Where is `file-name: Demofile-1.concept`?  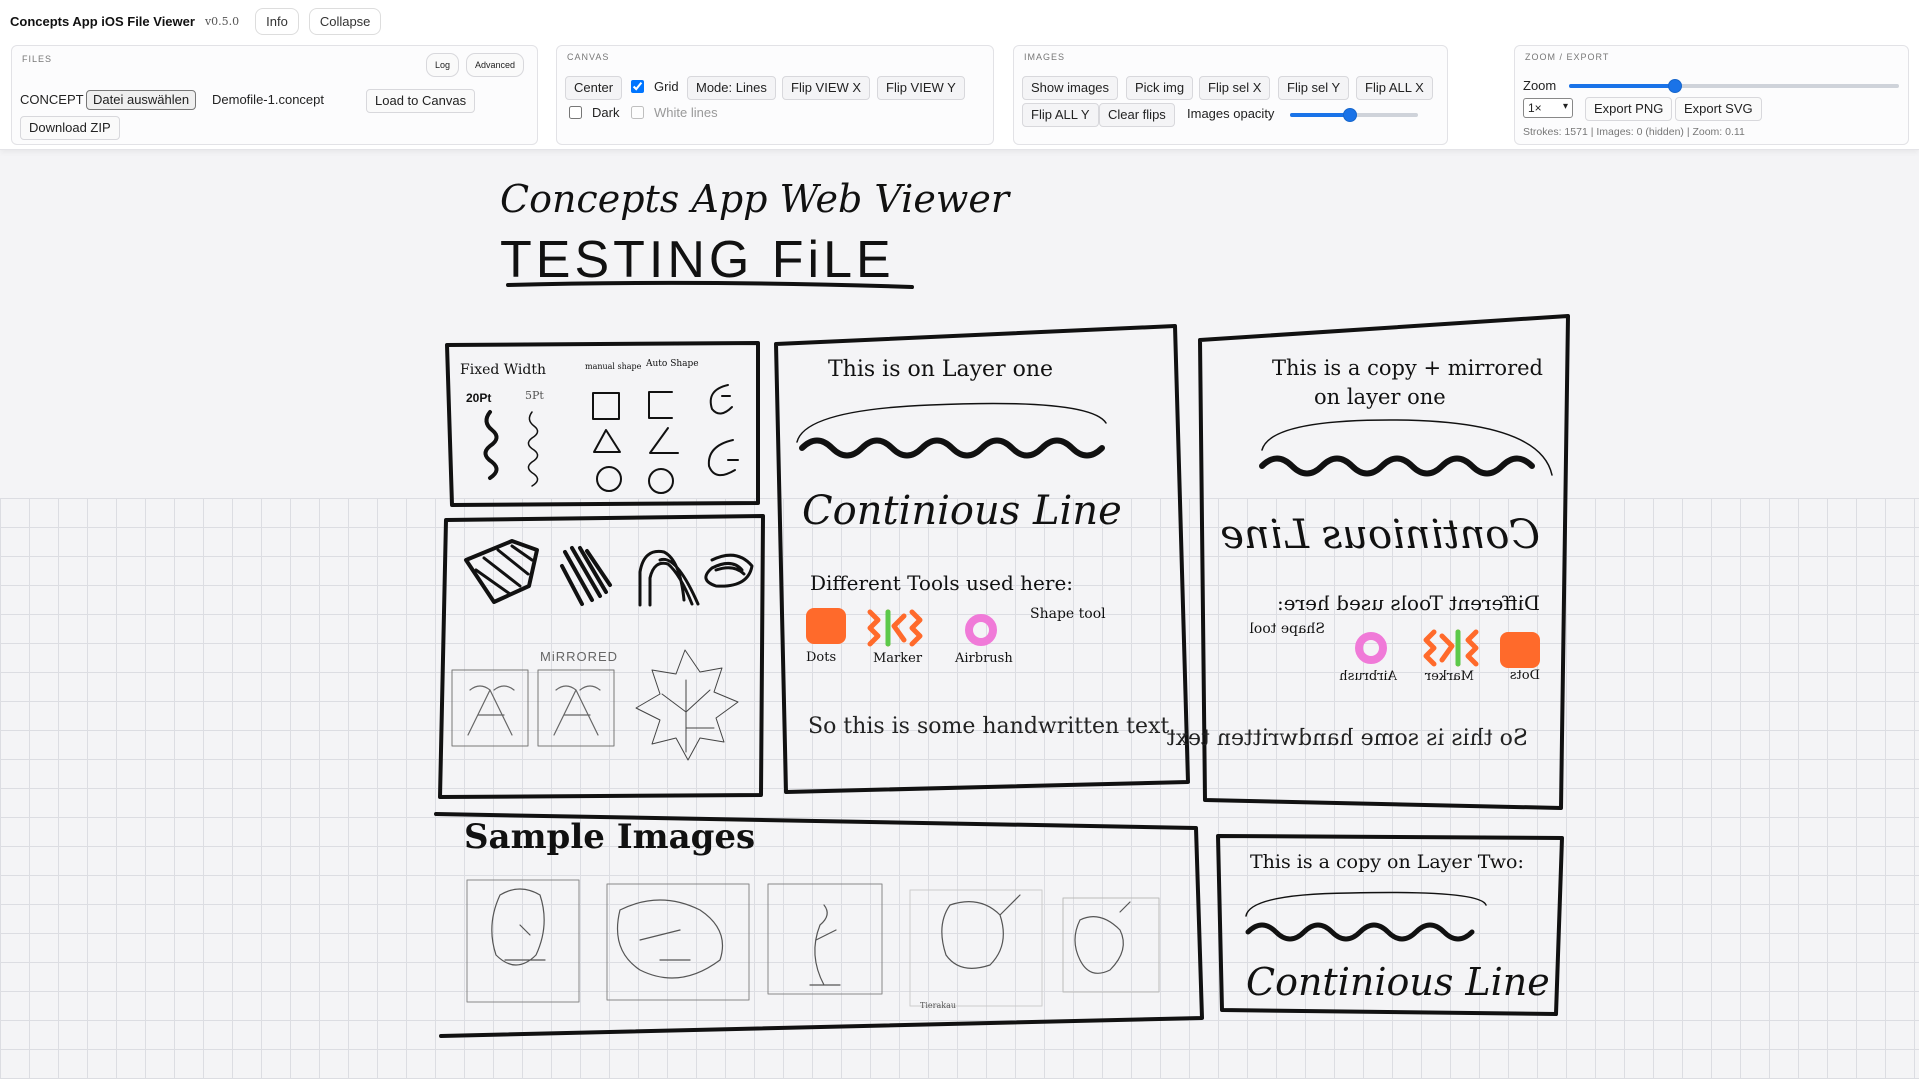 file-name: Demofile-1.concept is located at coordinates (268, 99).